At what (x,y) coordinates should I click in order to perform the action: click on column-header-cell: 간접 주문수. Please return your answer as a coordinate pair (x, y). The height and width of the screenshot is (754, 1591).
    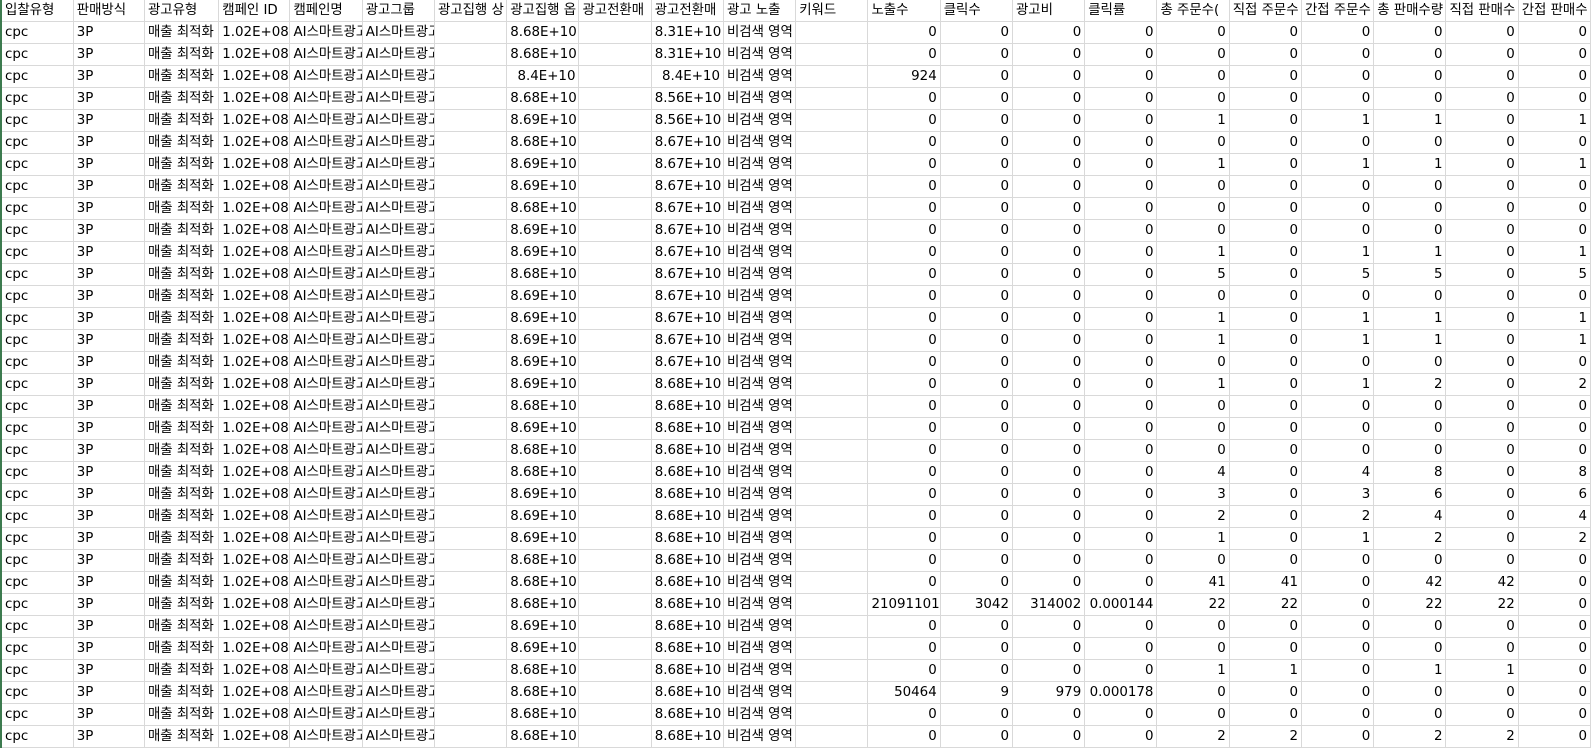
    Looking at the image, I should click on (1338, 11).